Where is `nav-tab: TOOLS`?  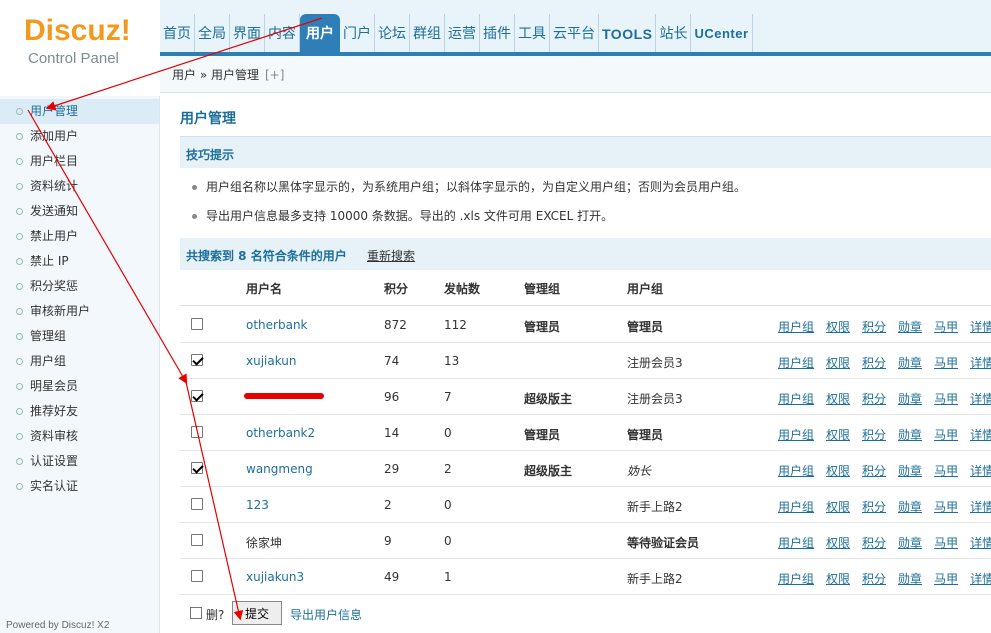
nav-tab: TOOLS is located at coordinates (628, 33).